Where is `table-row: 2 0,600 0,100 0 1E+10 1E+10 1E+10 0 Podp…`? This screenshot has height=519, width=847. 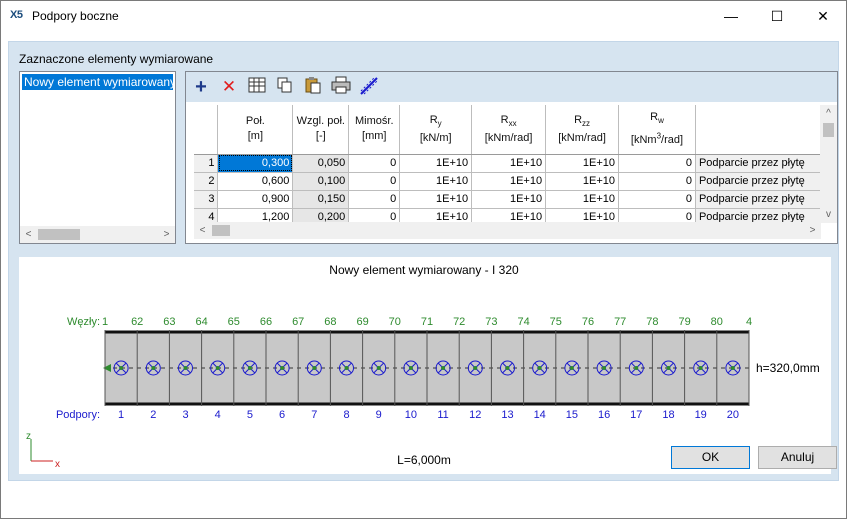 table-row: 2 0,600 0,100 0 1E+10 1E+10 1E+10 0 Podp… is located at coordinates (507, 181).